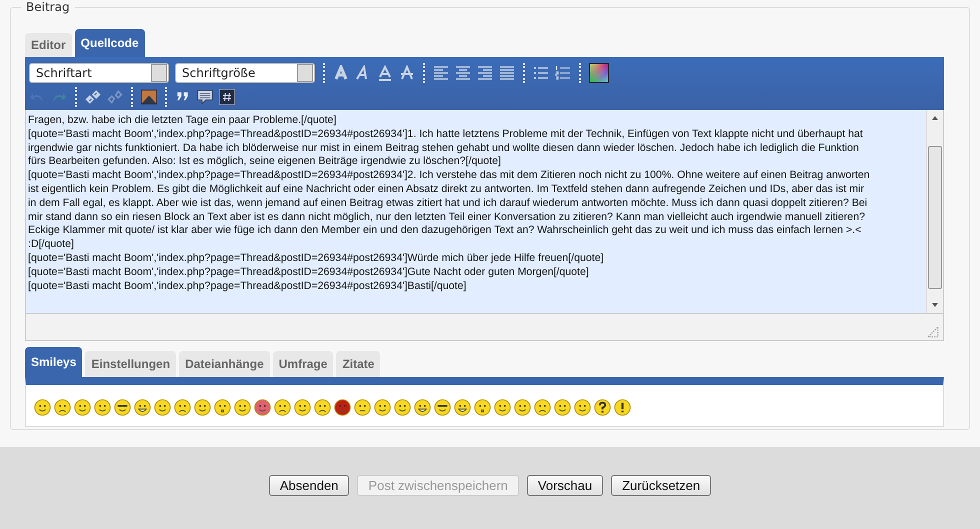 The height and width of the screenshot is (529, 980). Describe the element at coordinates (245, 73) in the screenshot. I see `font-size-select: Schriftgröße` at that location.